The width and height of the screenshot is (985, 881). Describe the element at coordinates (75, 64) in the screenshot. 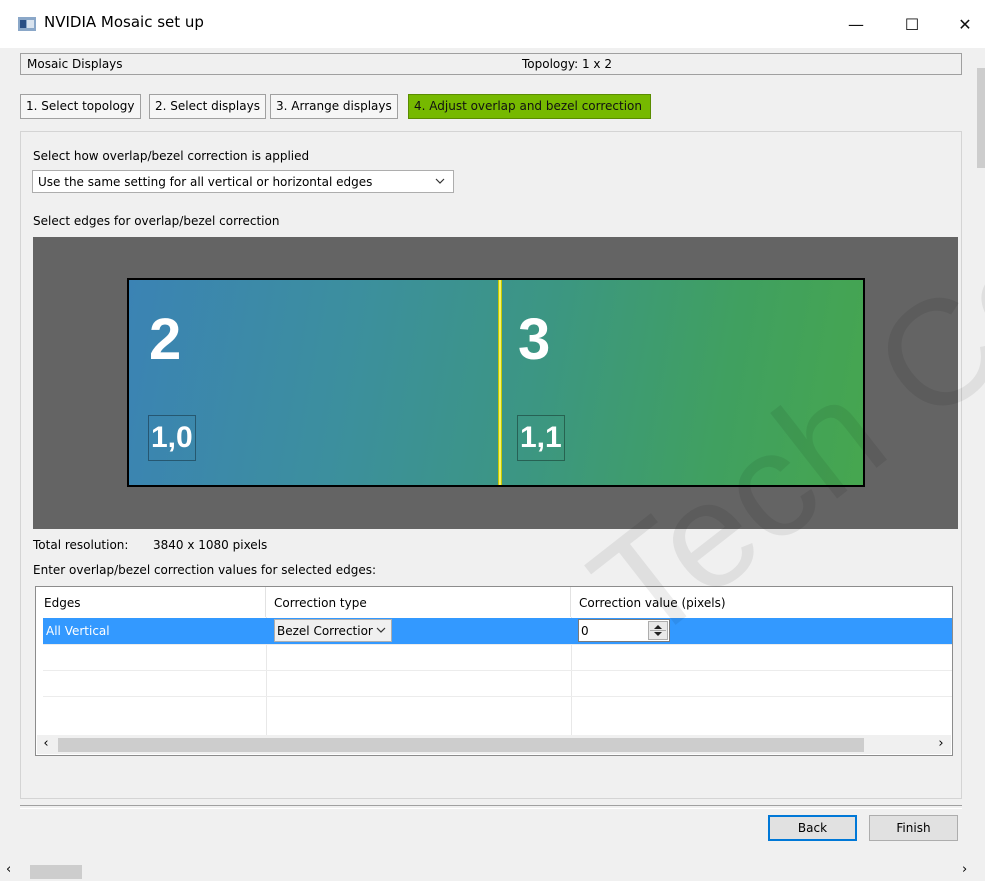

I see `section-label: Mosaic Displays` at that location.